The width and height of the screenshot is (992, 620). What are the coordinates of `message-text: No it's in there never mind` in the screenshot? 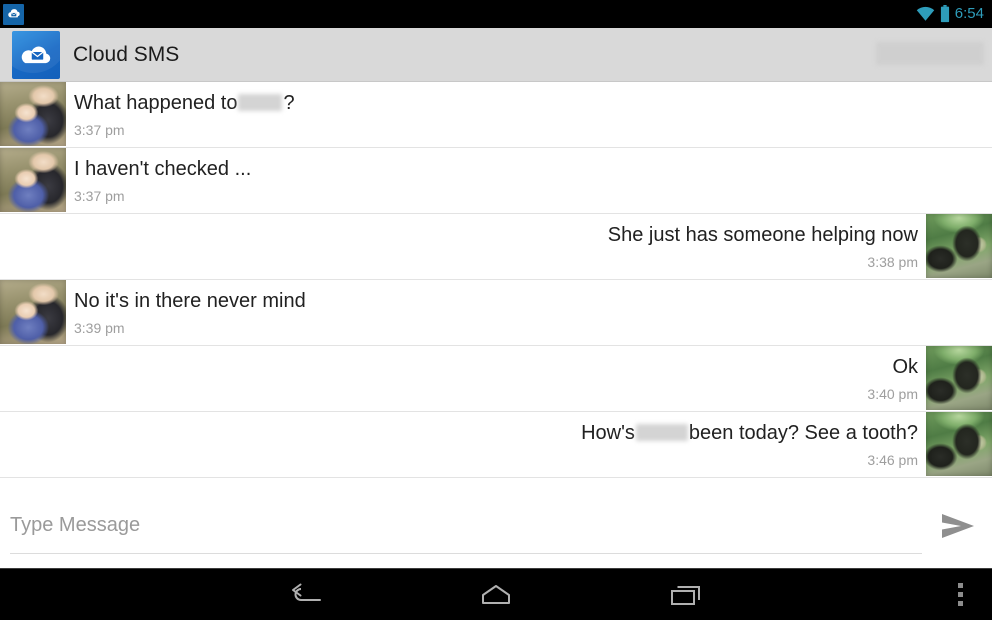 It's located at (190, 301).